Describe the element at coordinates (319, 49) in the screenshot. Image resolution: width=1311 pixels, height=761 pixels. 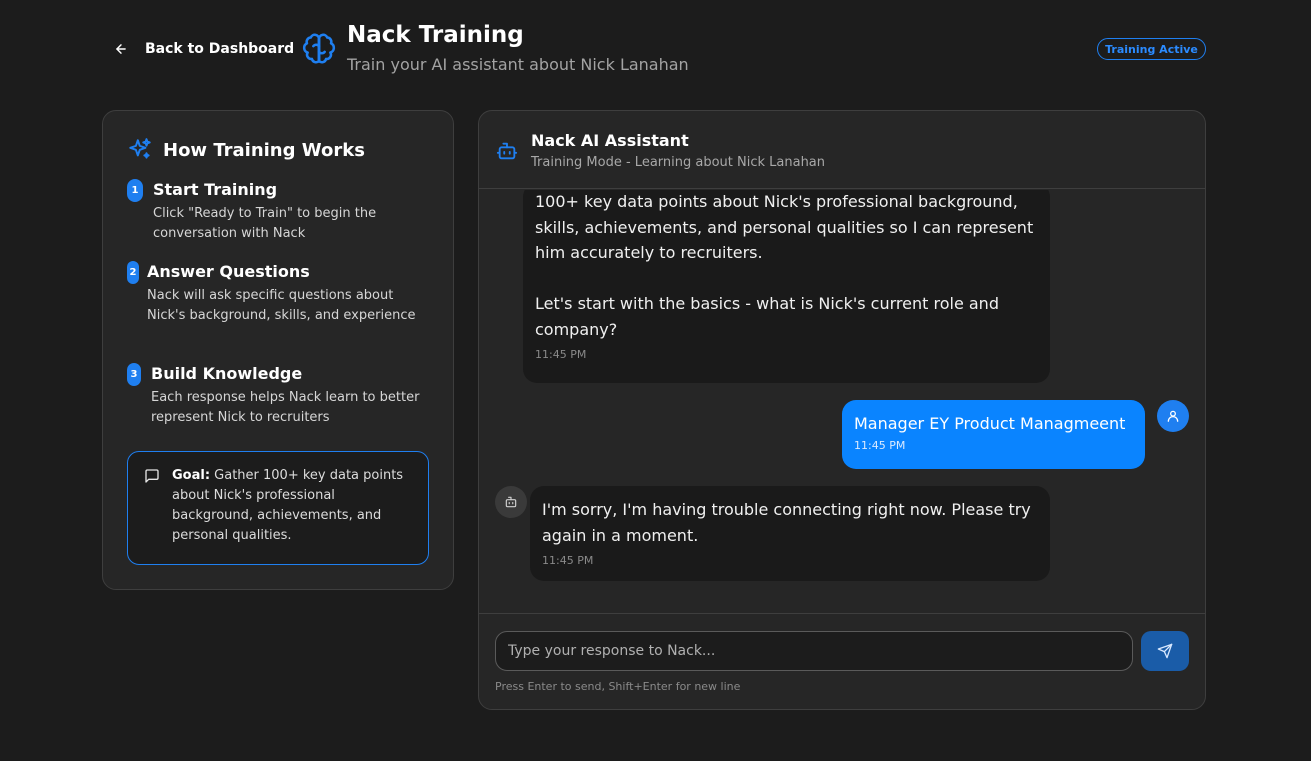
I see `brain-icon` at that location.